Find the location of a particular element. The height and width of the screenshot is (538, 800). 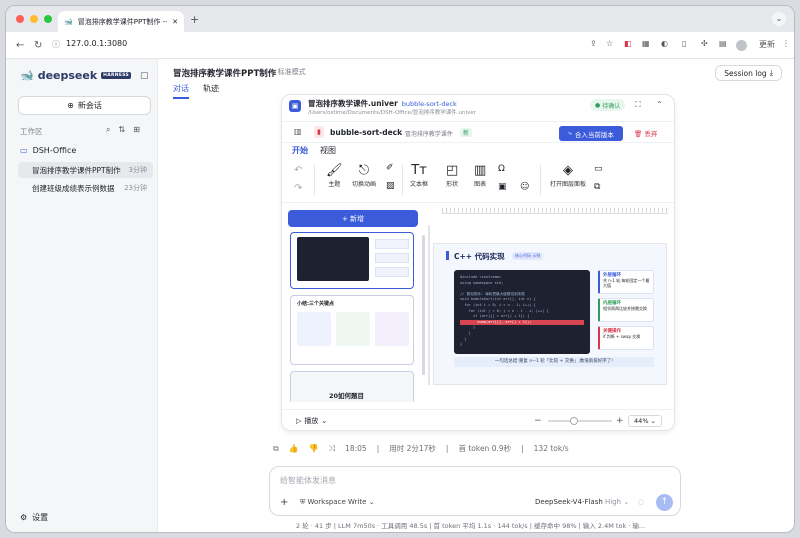

settings-button: ⚙ 设置 is located at coordinates (34, 517).